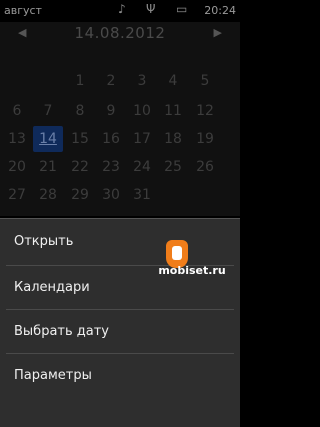  What do you see at coordinates (48, 139) in the screenshot?
I see `calendar-day-today: 14` at bounding box center [48, 139].